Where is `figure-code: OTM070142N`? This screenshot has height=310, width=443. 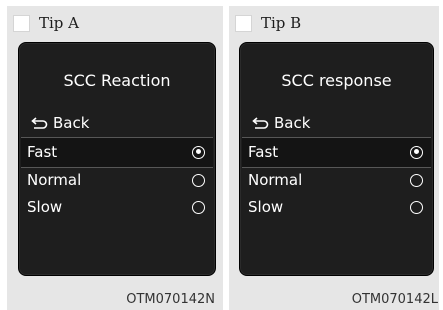
figure-code: OTM070142N is located at coordinates (170, 299).